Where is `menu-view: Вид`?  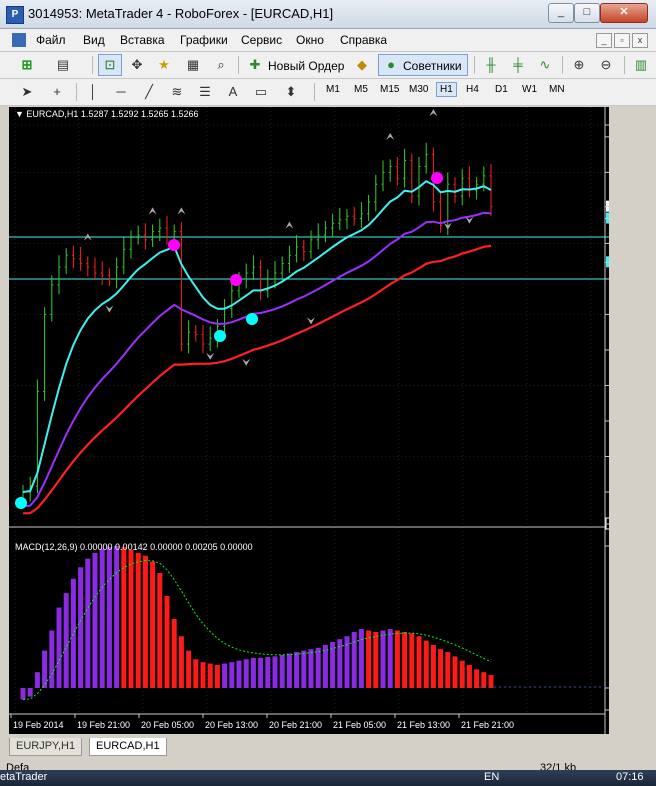 menu-view: Вид is located at coordinates (94, 40).